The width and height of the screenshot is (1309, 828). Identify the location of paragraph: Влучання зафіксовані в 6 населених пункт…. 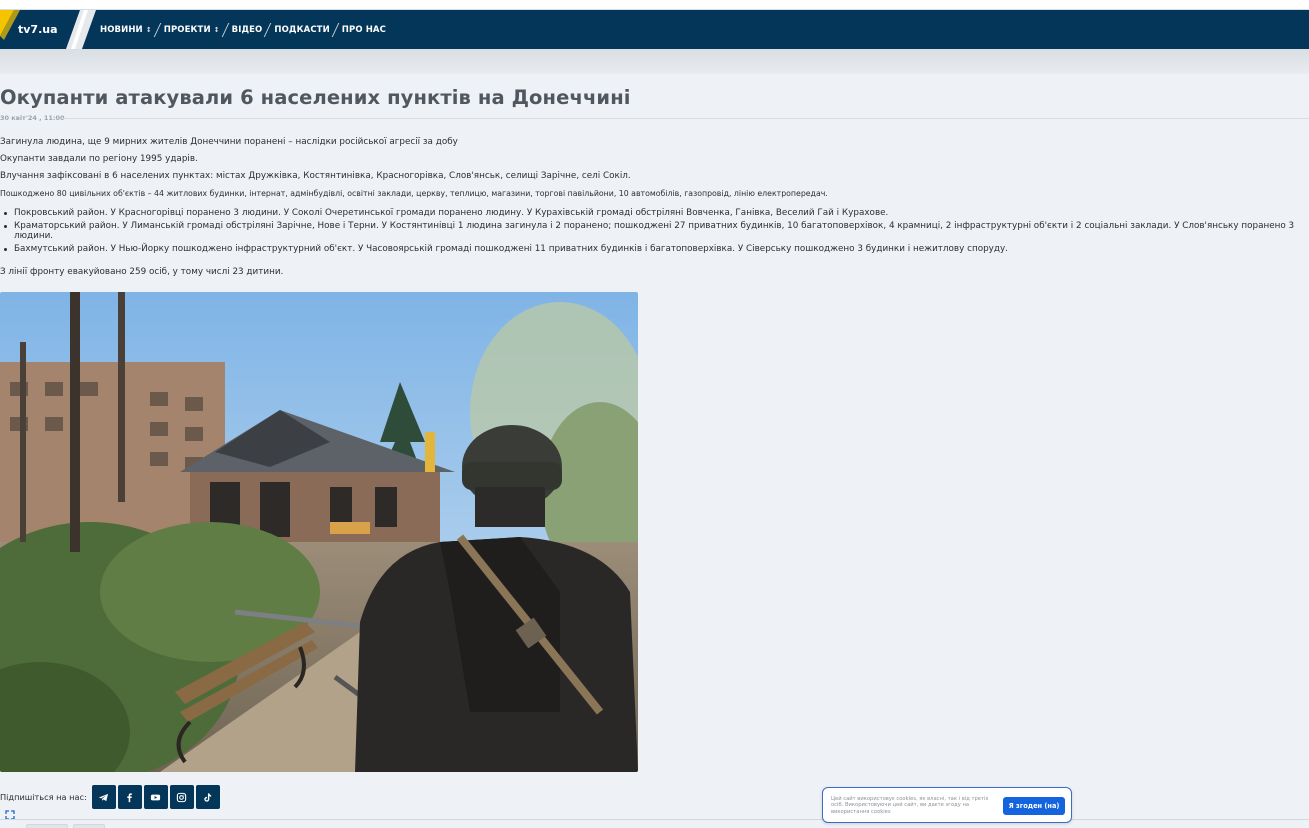
(315, 176).